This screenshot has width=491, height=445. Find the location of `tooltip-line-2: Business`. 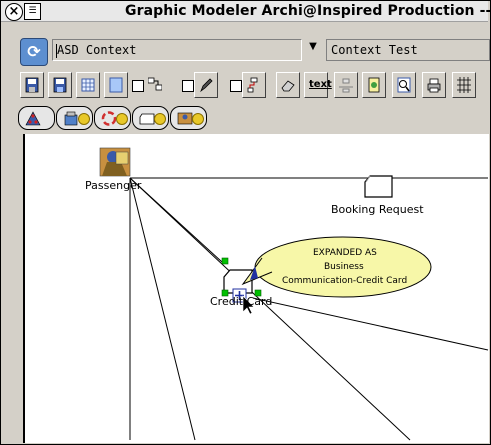

tooltip-line-2: Business is located at coordinates (344, 267).